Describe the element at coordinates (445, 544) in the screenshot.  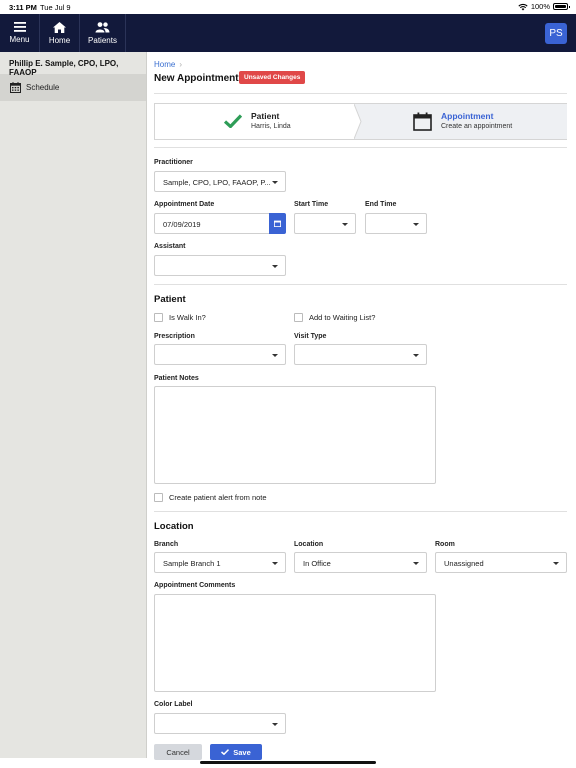
I see `room-label: Room` at that location.